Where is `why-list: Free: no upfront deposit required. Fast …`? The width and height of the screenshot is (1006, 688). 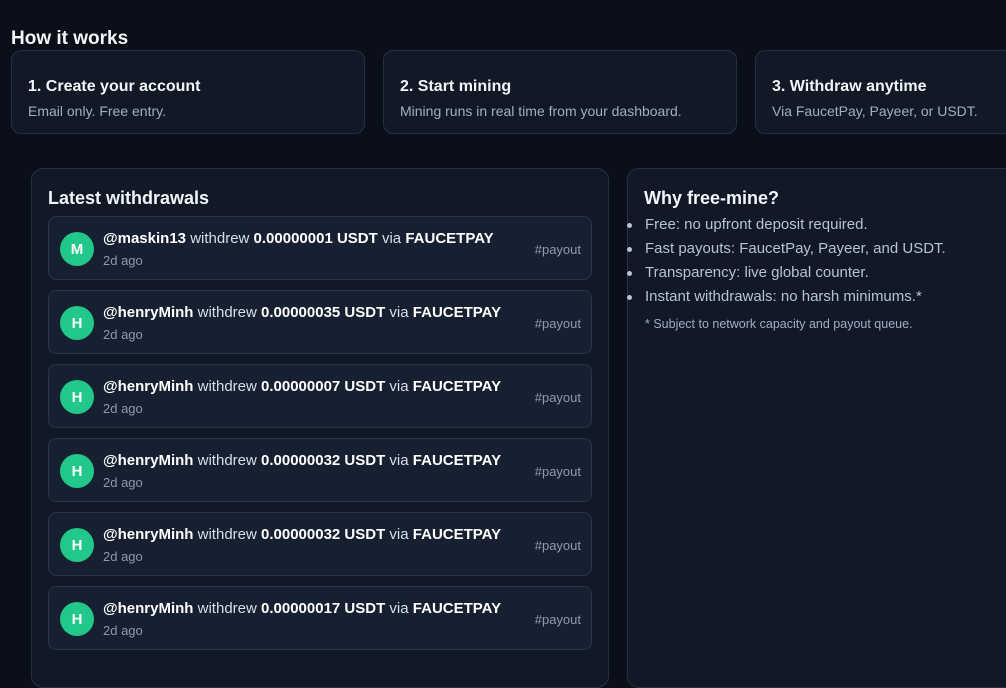
why-list: Free: no upfront deposit required. Fast … is located at coordinates (786, 261).